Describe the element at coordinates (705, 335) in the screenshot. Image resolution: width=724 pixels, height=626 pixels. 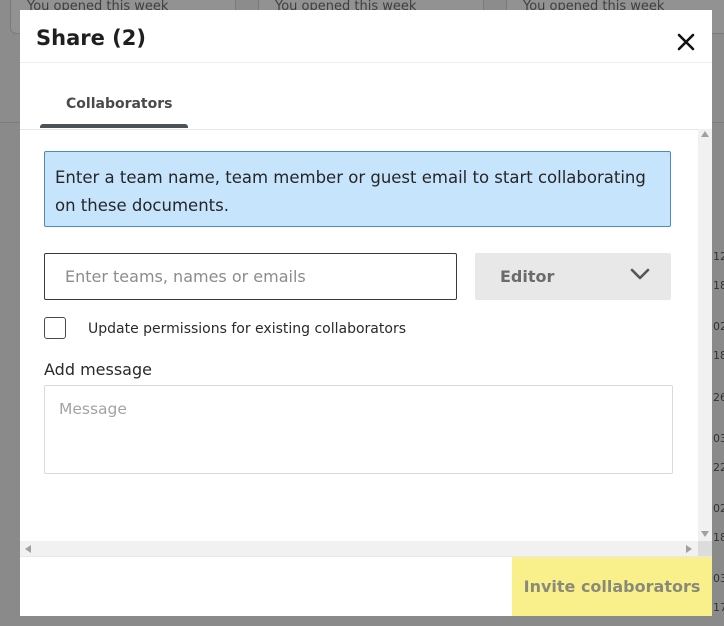
I see `vertical-scrollbar` at that location.